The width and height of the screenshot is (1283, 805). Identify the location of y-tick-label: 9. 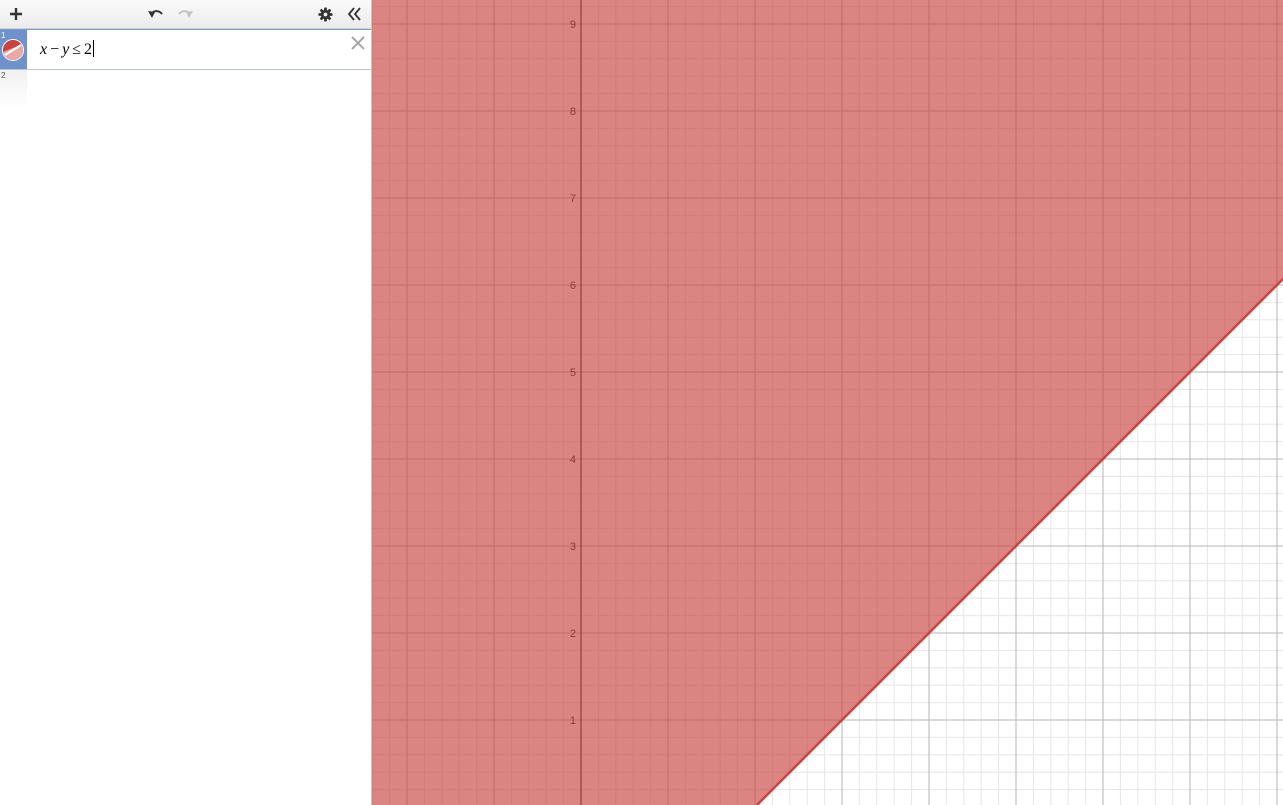
(573, 25).